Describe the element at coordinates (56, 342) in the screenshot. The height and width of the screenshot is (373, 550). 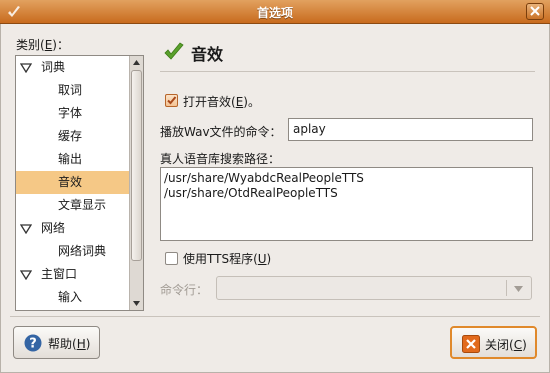
I see `help-button: ? 帮助(H)` at that location.